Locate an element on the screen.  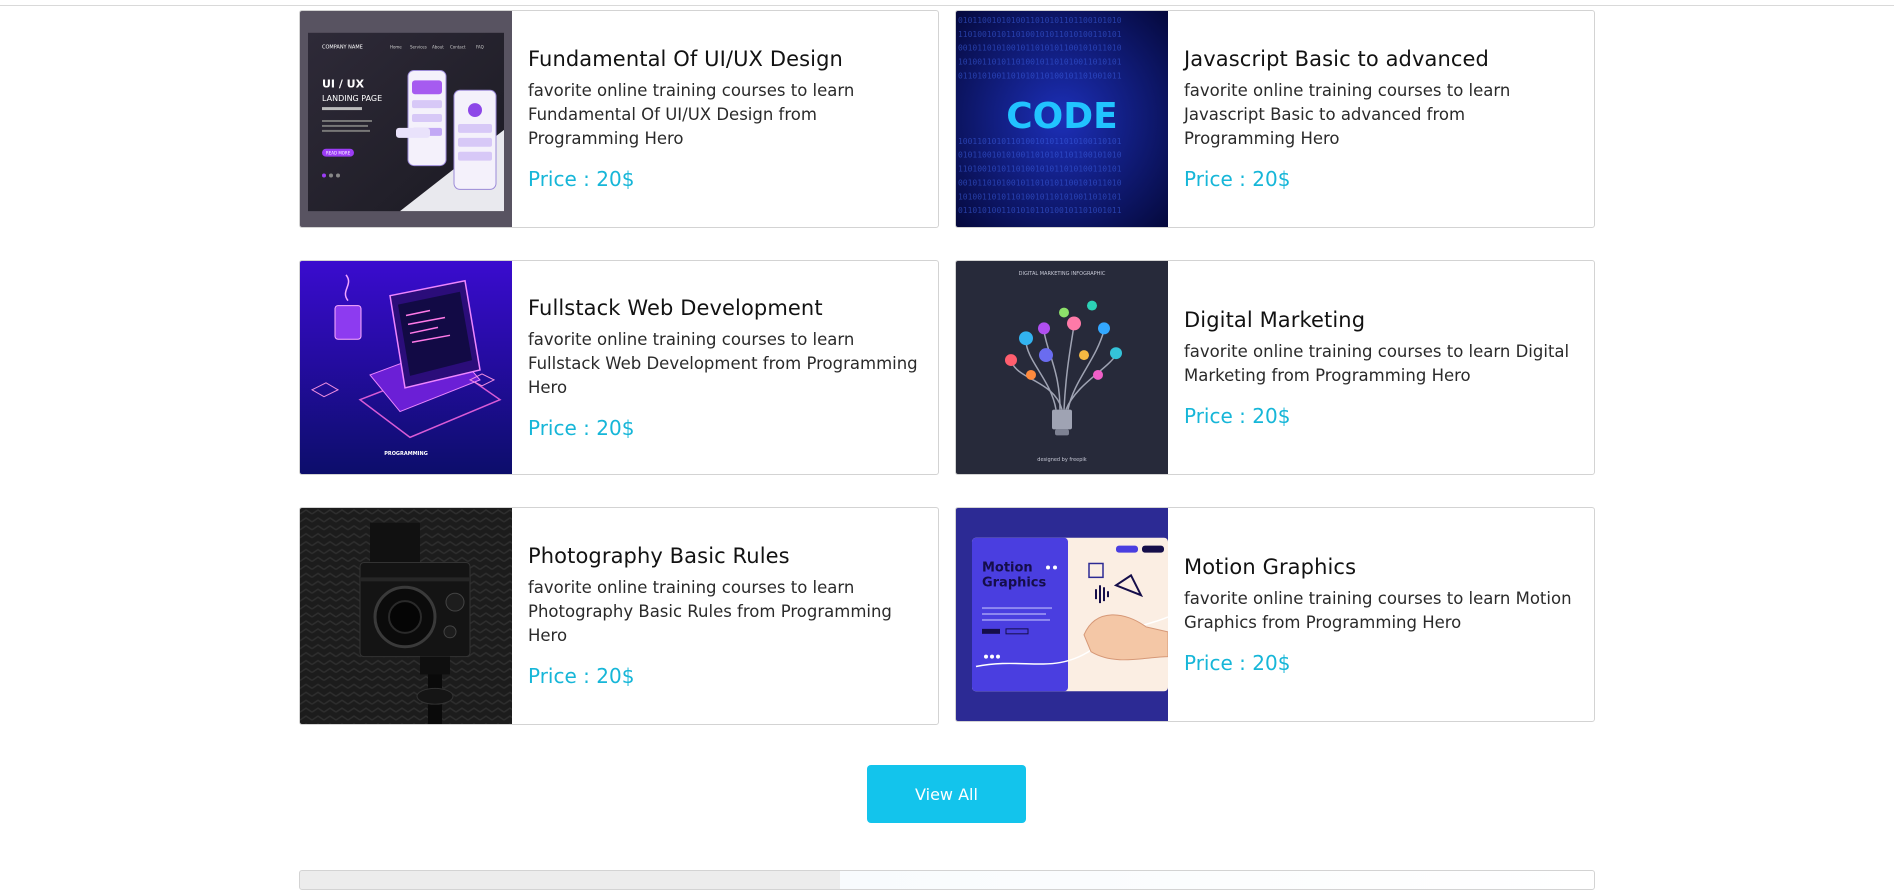
svg-text: Graphics is located at coordinates (1014, 582).